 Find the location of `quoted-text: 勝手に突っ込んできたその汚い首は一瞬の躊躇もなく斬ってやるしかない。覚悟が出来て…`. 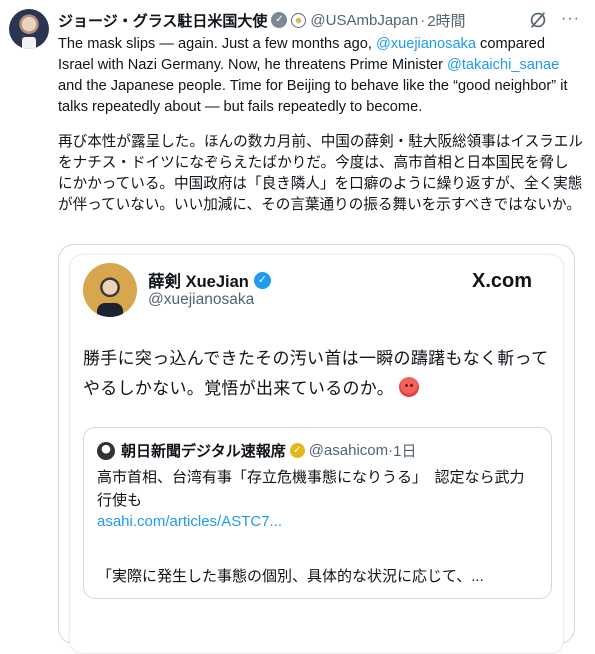

quoted-text: 勝手に突っ込んできたその汚い首は一瞬の躊躇もなく斬ってやるしかない。覚悟が出来て… is located at coordinates (316, 373).